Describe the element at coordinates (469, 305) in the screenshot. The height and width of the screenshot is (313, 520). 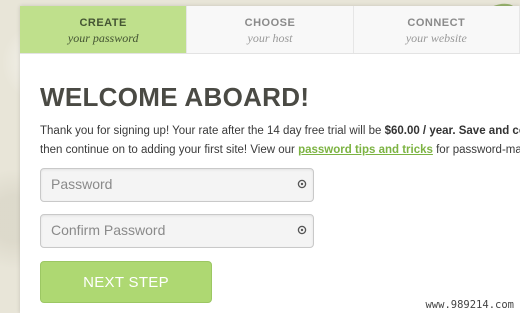
I see `watermark: www.989214.com` at that location.